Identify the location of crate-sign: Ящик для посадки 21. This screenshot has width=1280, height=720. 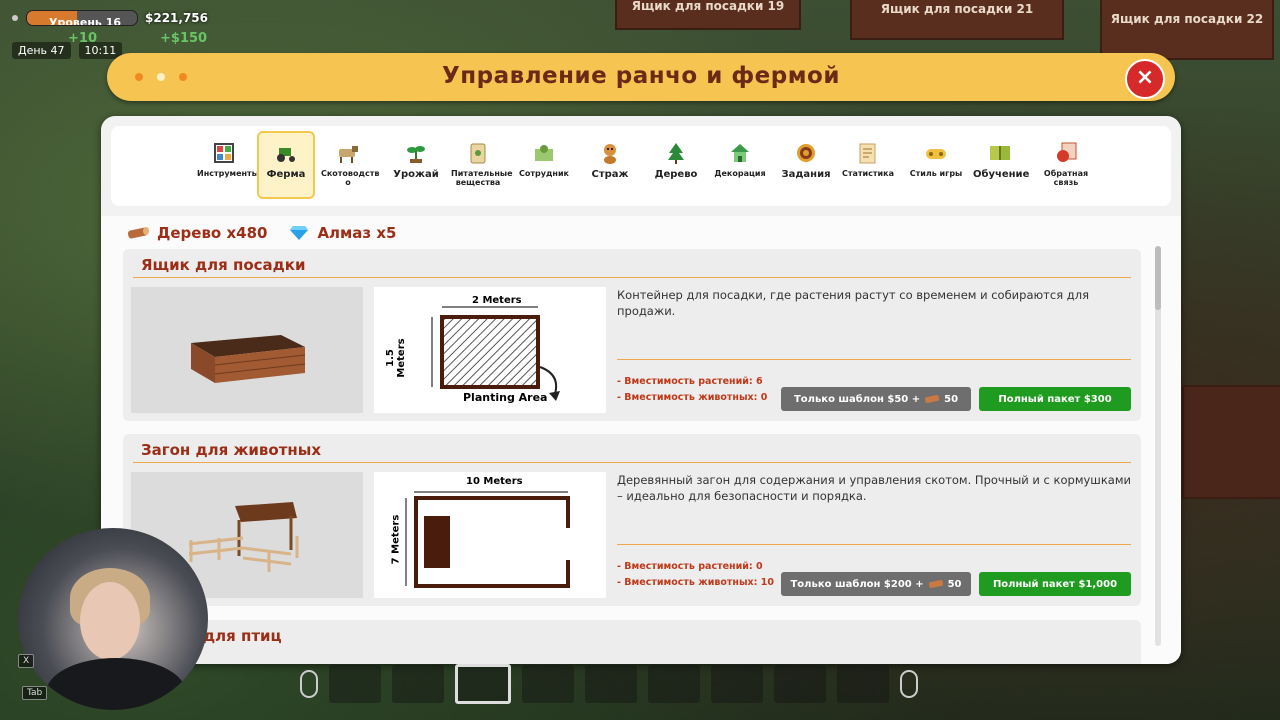
(957, 9).